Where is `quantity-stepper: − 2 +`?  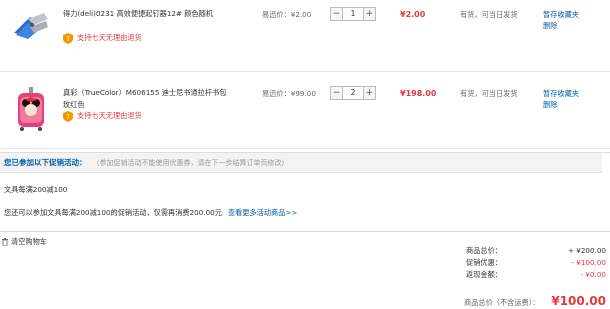
quantity-stepper: − 2 + is located at coordinates (353, 93).